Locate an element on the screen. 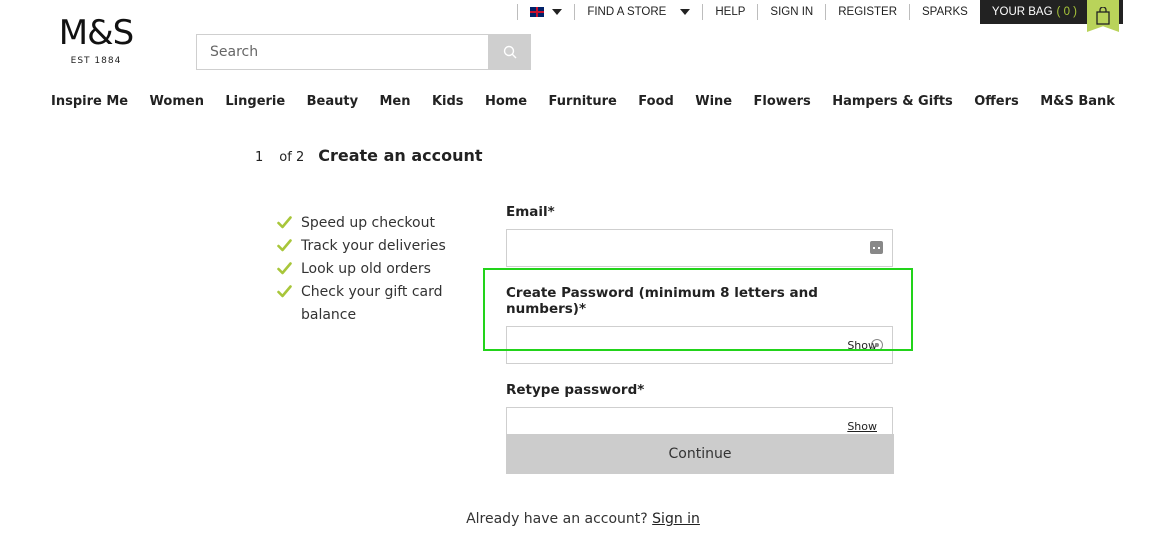 The image size is (1154, 555). nav-item-beauty: Beauty is located at coordinates (332, 101).